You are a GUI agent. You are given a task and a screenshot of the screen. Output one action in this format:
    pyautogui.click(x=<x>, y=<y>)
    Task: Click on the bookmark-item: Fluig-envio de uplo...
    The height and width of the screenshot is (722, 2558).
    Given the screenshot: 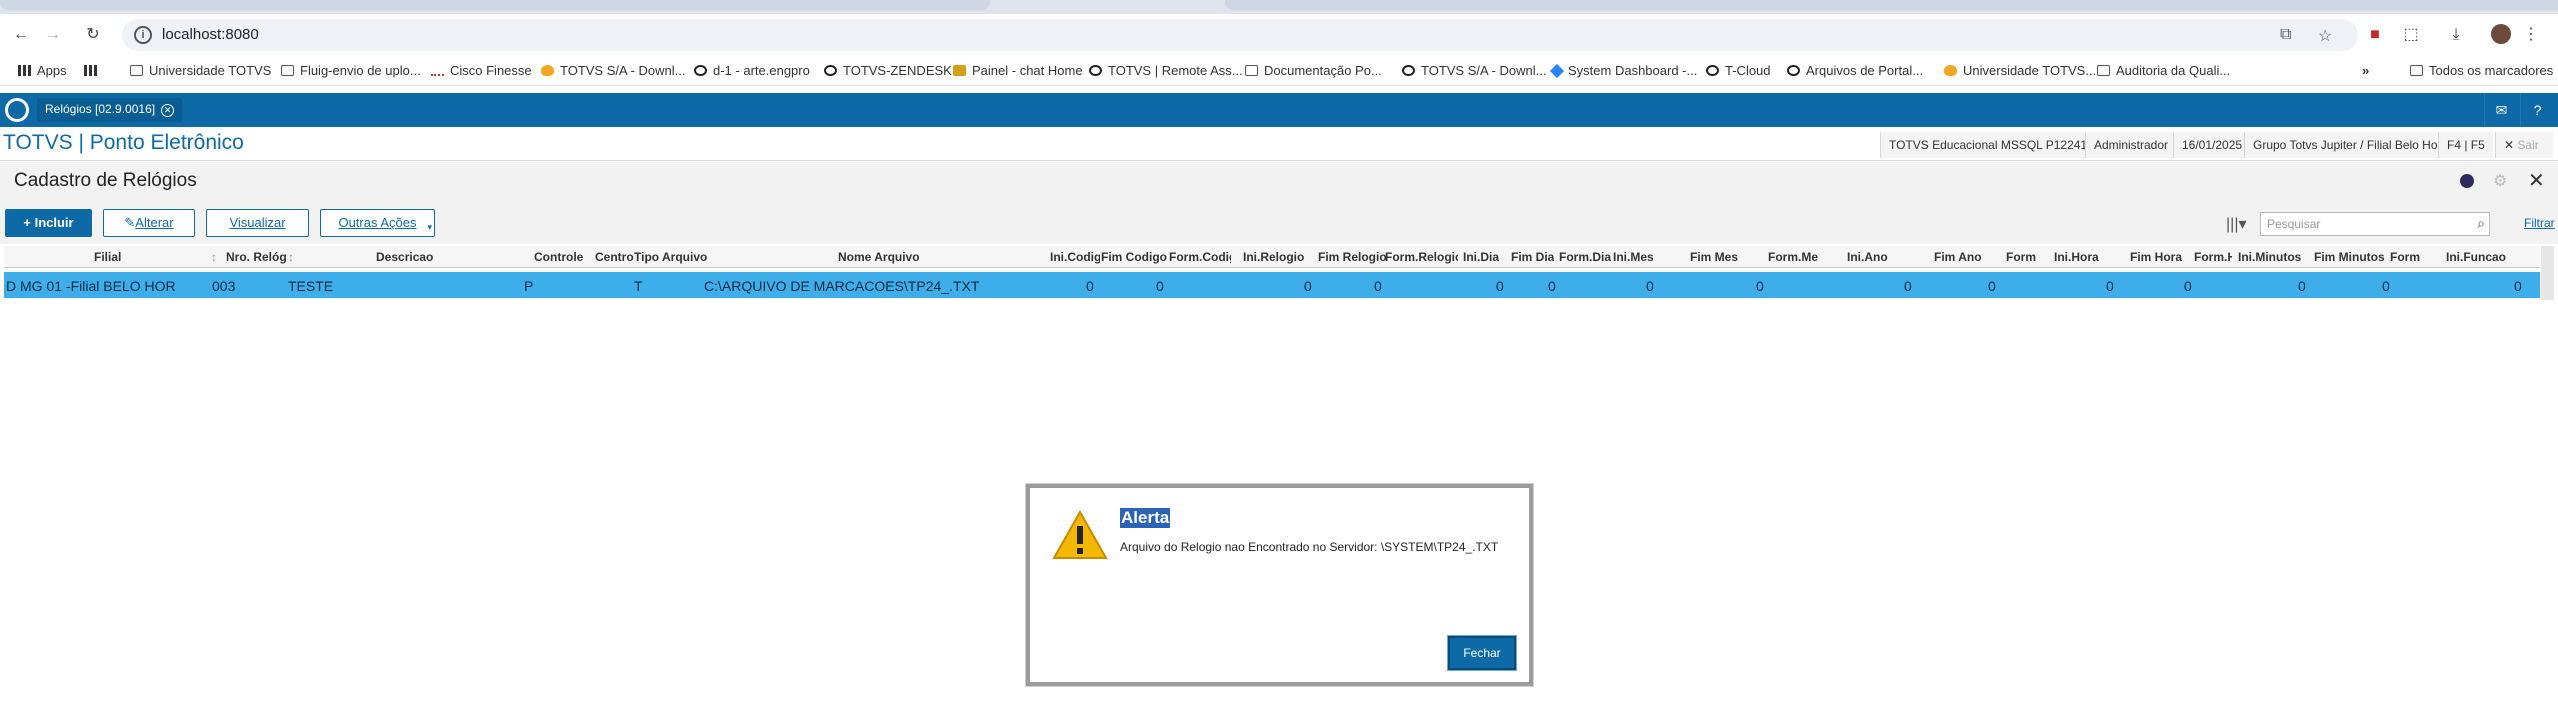 What is the action you would take?
    pyautogui.click(x=351, y=70)
    